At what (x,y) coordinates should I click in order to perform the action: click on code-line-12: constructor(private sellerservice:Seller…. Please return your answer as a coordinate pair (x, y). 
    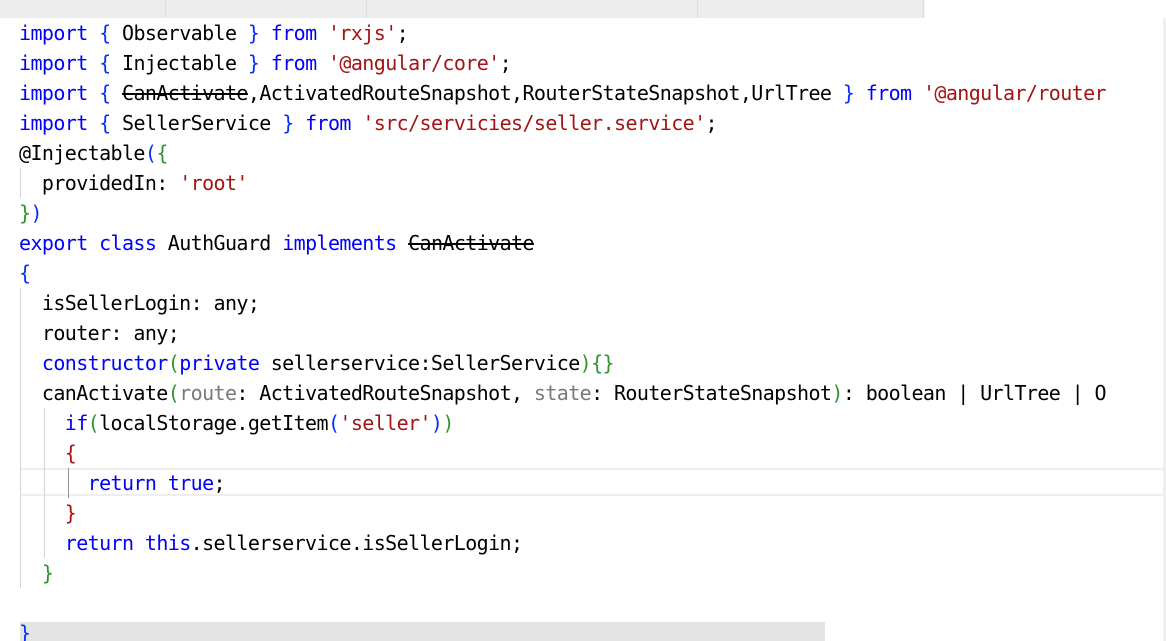
    Looking at the image, I should click on (317, 363).